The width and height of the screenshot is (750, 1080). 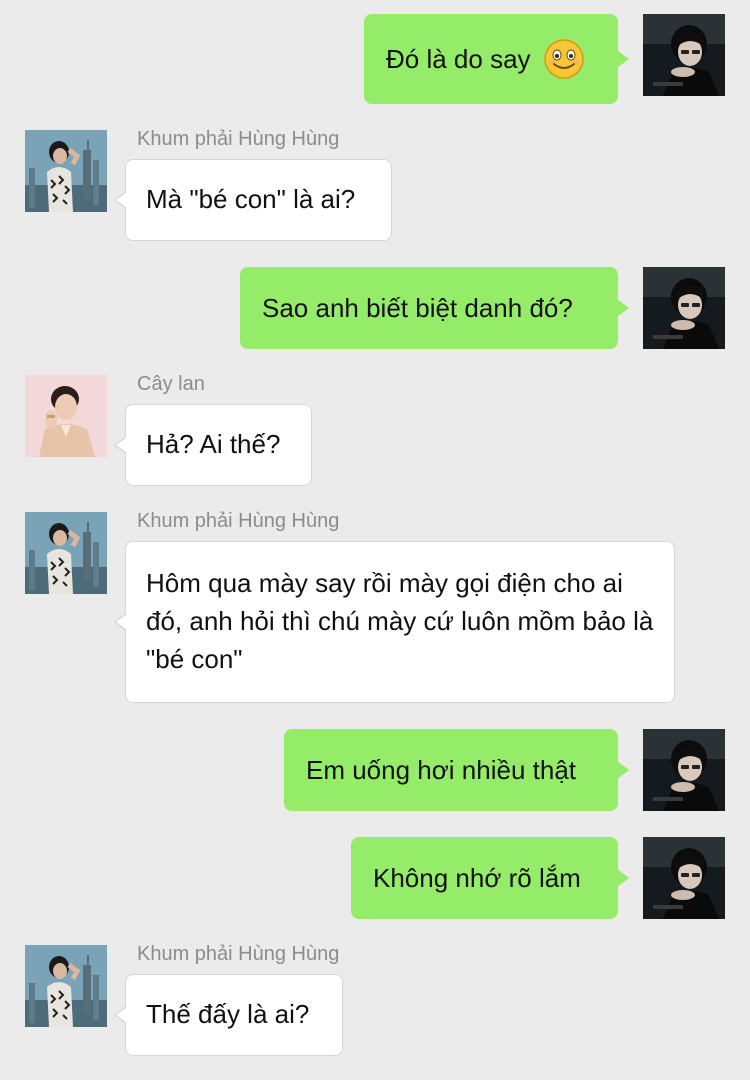 I want to click on message-bubble: Đó là do say, so click(x=496, y=59).